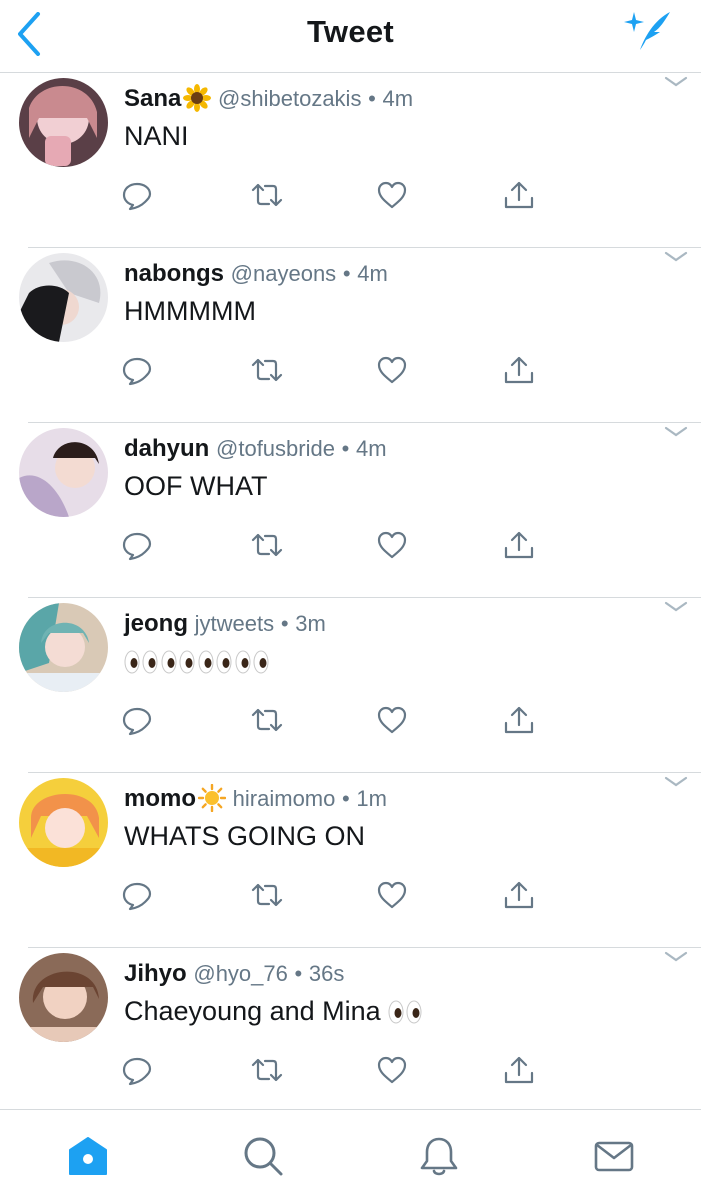 This screenshot has height=1201, width=701. Describe the element at coordinates (371, 798) in the screenshot. I see `timestamp: 1m` at that location.